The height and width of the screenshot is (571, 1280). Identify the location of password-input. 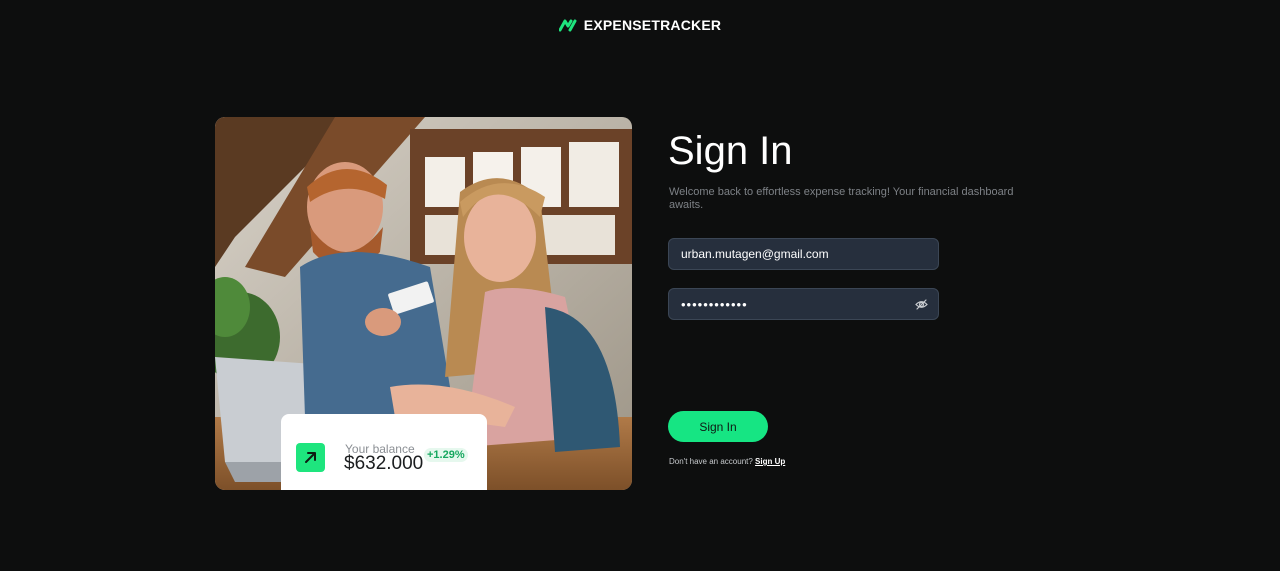
(796, 304).